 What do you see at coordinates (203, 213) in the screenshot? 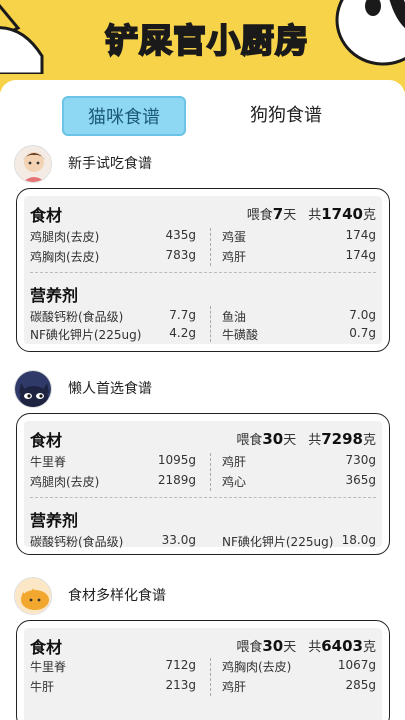
I see `ingredients-header: 食材 喂食7天 共1740克` at bounding box center [203, 213].